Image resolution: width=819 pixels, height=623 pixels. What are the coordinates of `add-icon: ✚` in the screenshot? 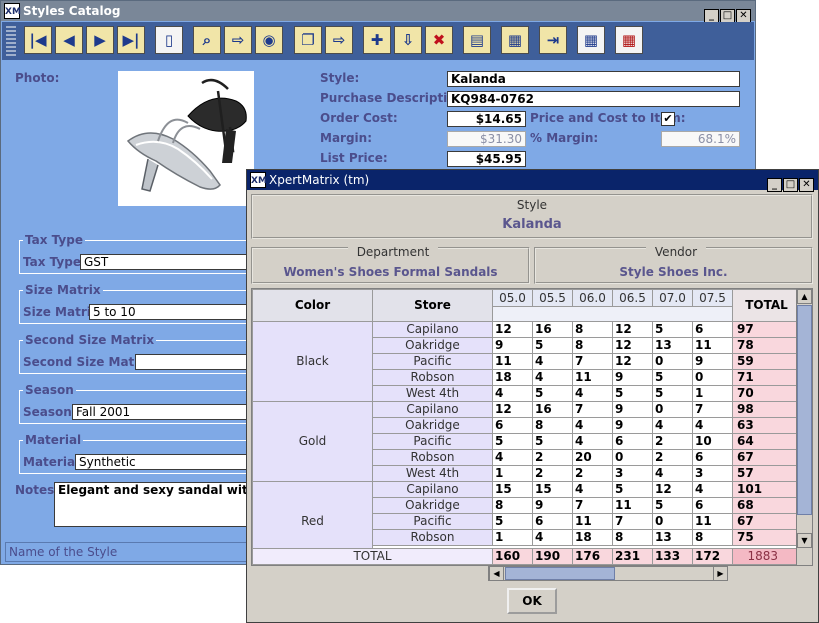 It's located at (377, 40).